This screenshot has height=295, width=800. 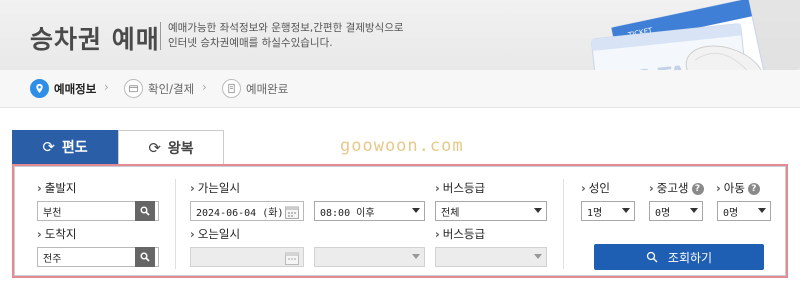 I want to click on search-button-label: 조회하기, so click(x=690, y=257).